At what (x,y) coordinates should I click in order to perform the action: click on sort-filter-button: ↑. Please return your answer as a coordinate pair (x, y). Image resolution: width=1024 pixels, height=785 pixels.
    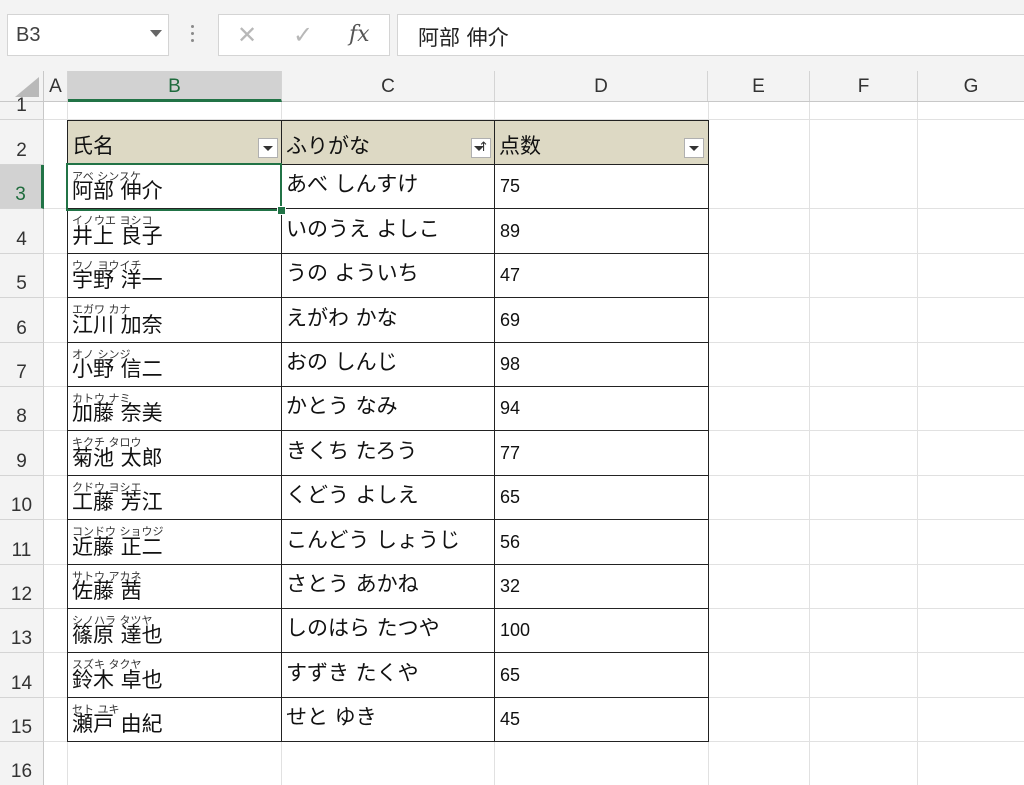
    Looking at the image, I should click on (481, 148).